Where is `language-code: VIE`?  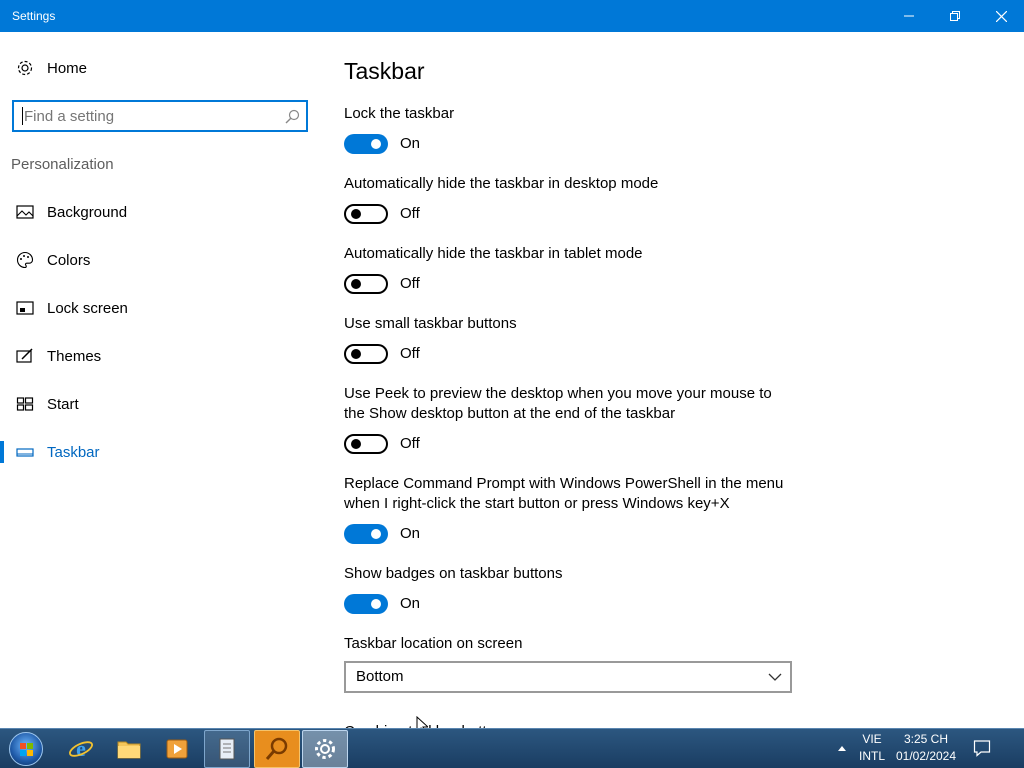 language-code: VIE is located at coordinates (872, 739).